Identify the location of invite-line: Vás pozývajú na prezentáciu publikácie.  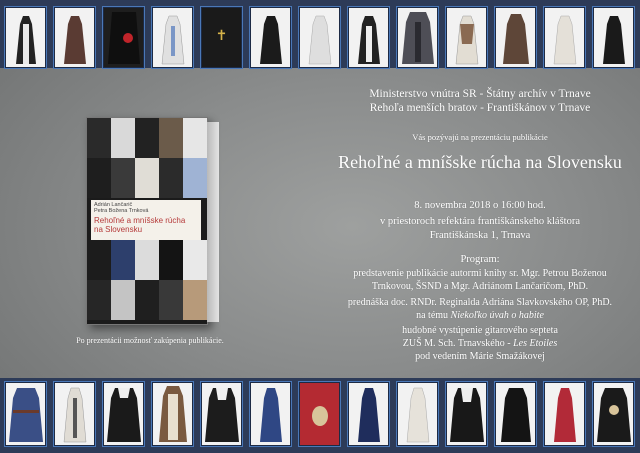
(480, 137).